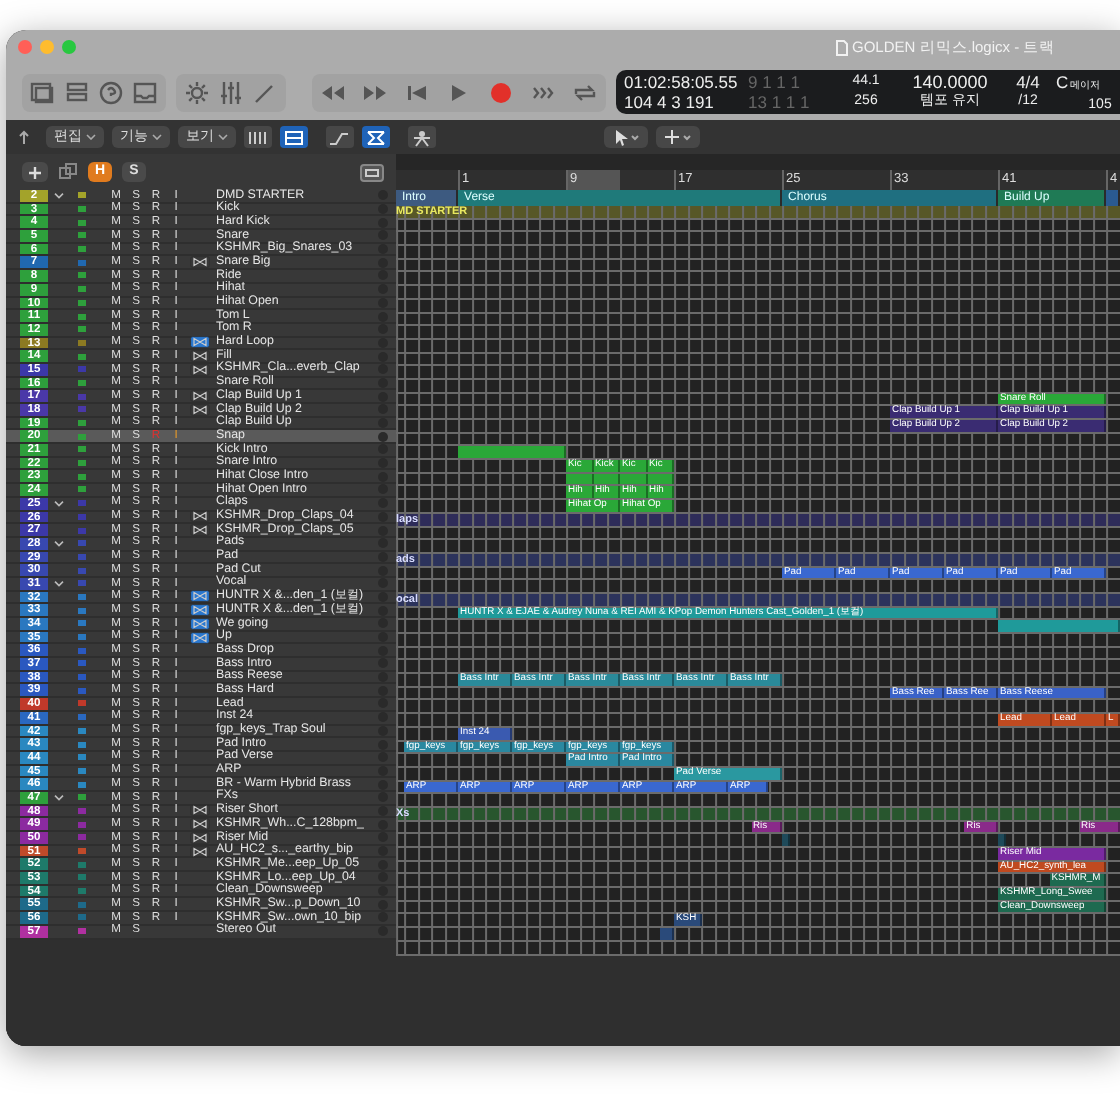  Describe the element at coordinates (231, 92) in the screenshot. I see `sliders-icon` at that location.